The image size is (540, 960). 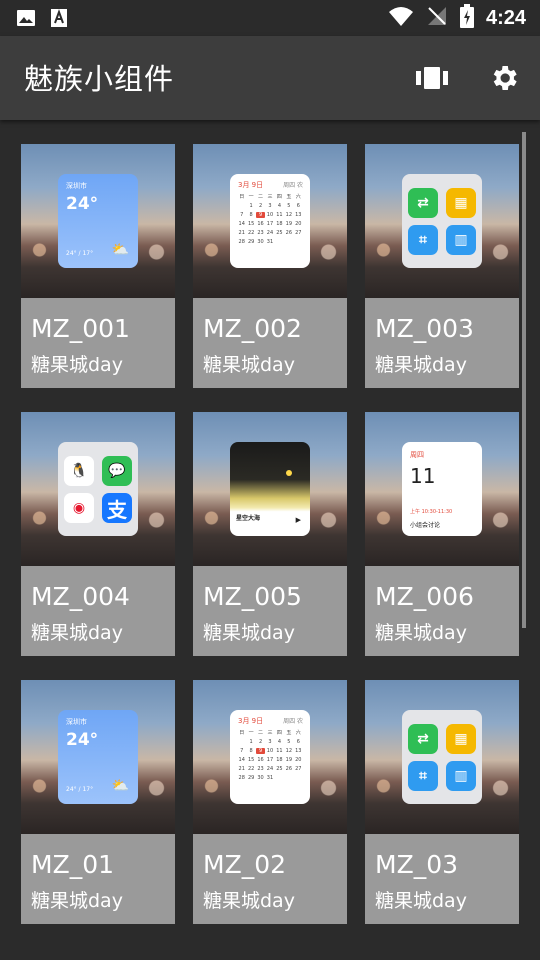 I want to click on widget-card: 🐧 💬 ◉ 支 MZ_004 糖果城day, so click(x=98, y=534).